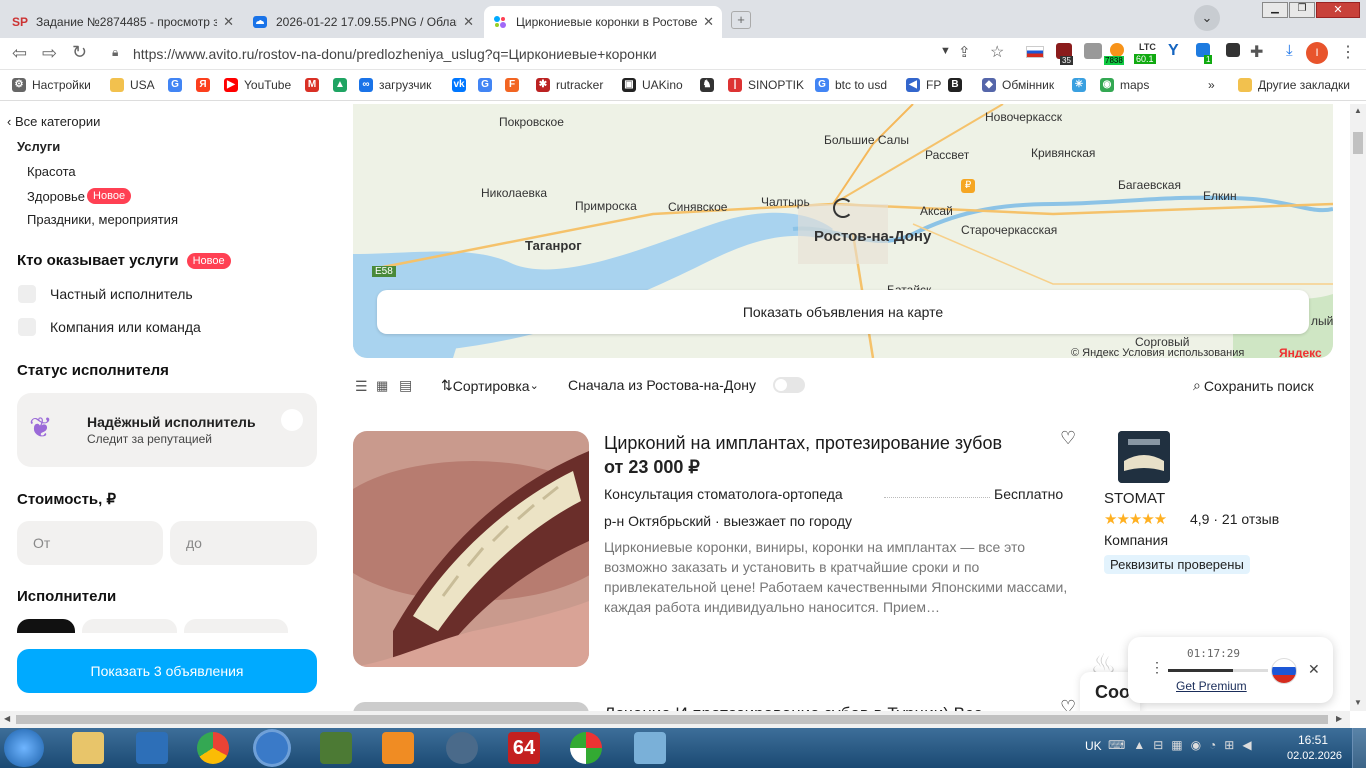 The height and width of the screenshot is (768, 1366). Describe the element at coordinates (1184, 745) in the screenshot. I see `tray-icons: ⌨▲⊟▦◉◔⊞◀` at that location.